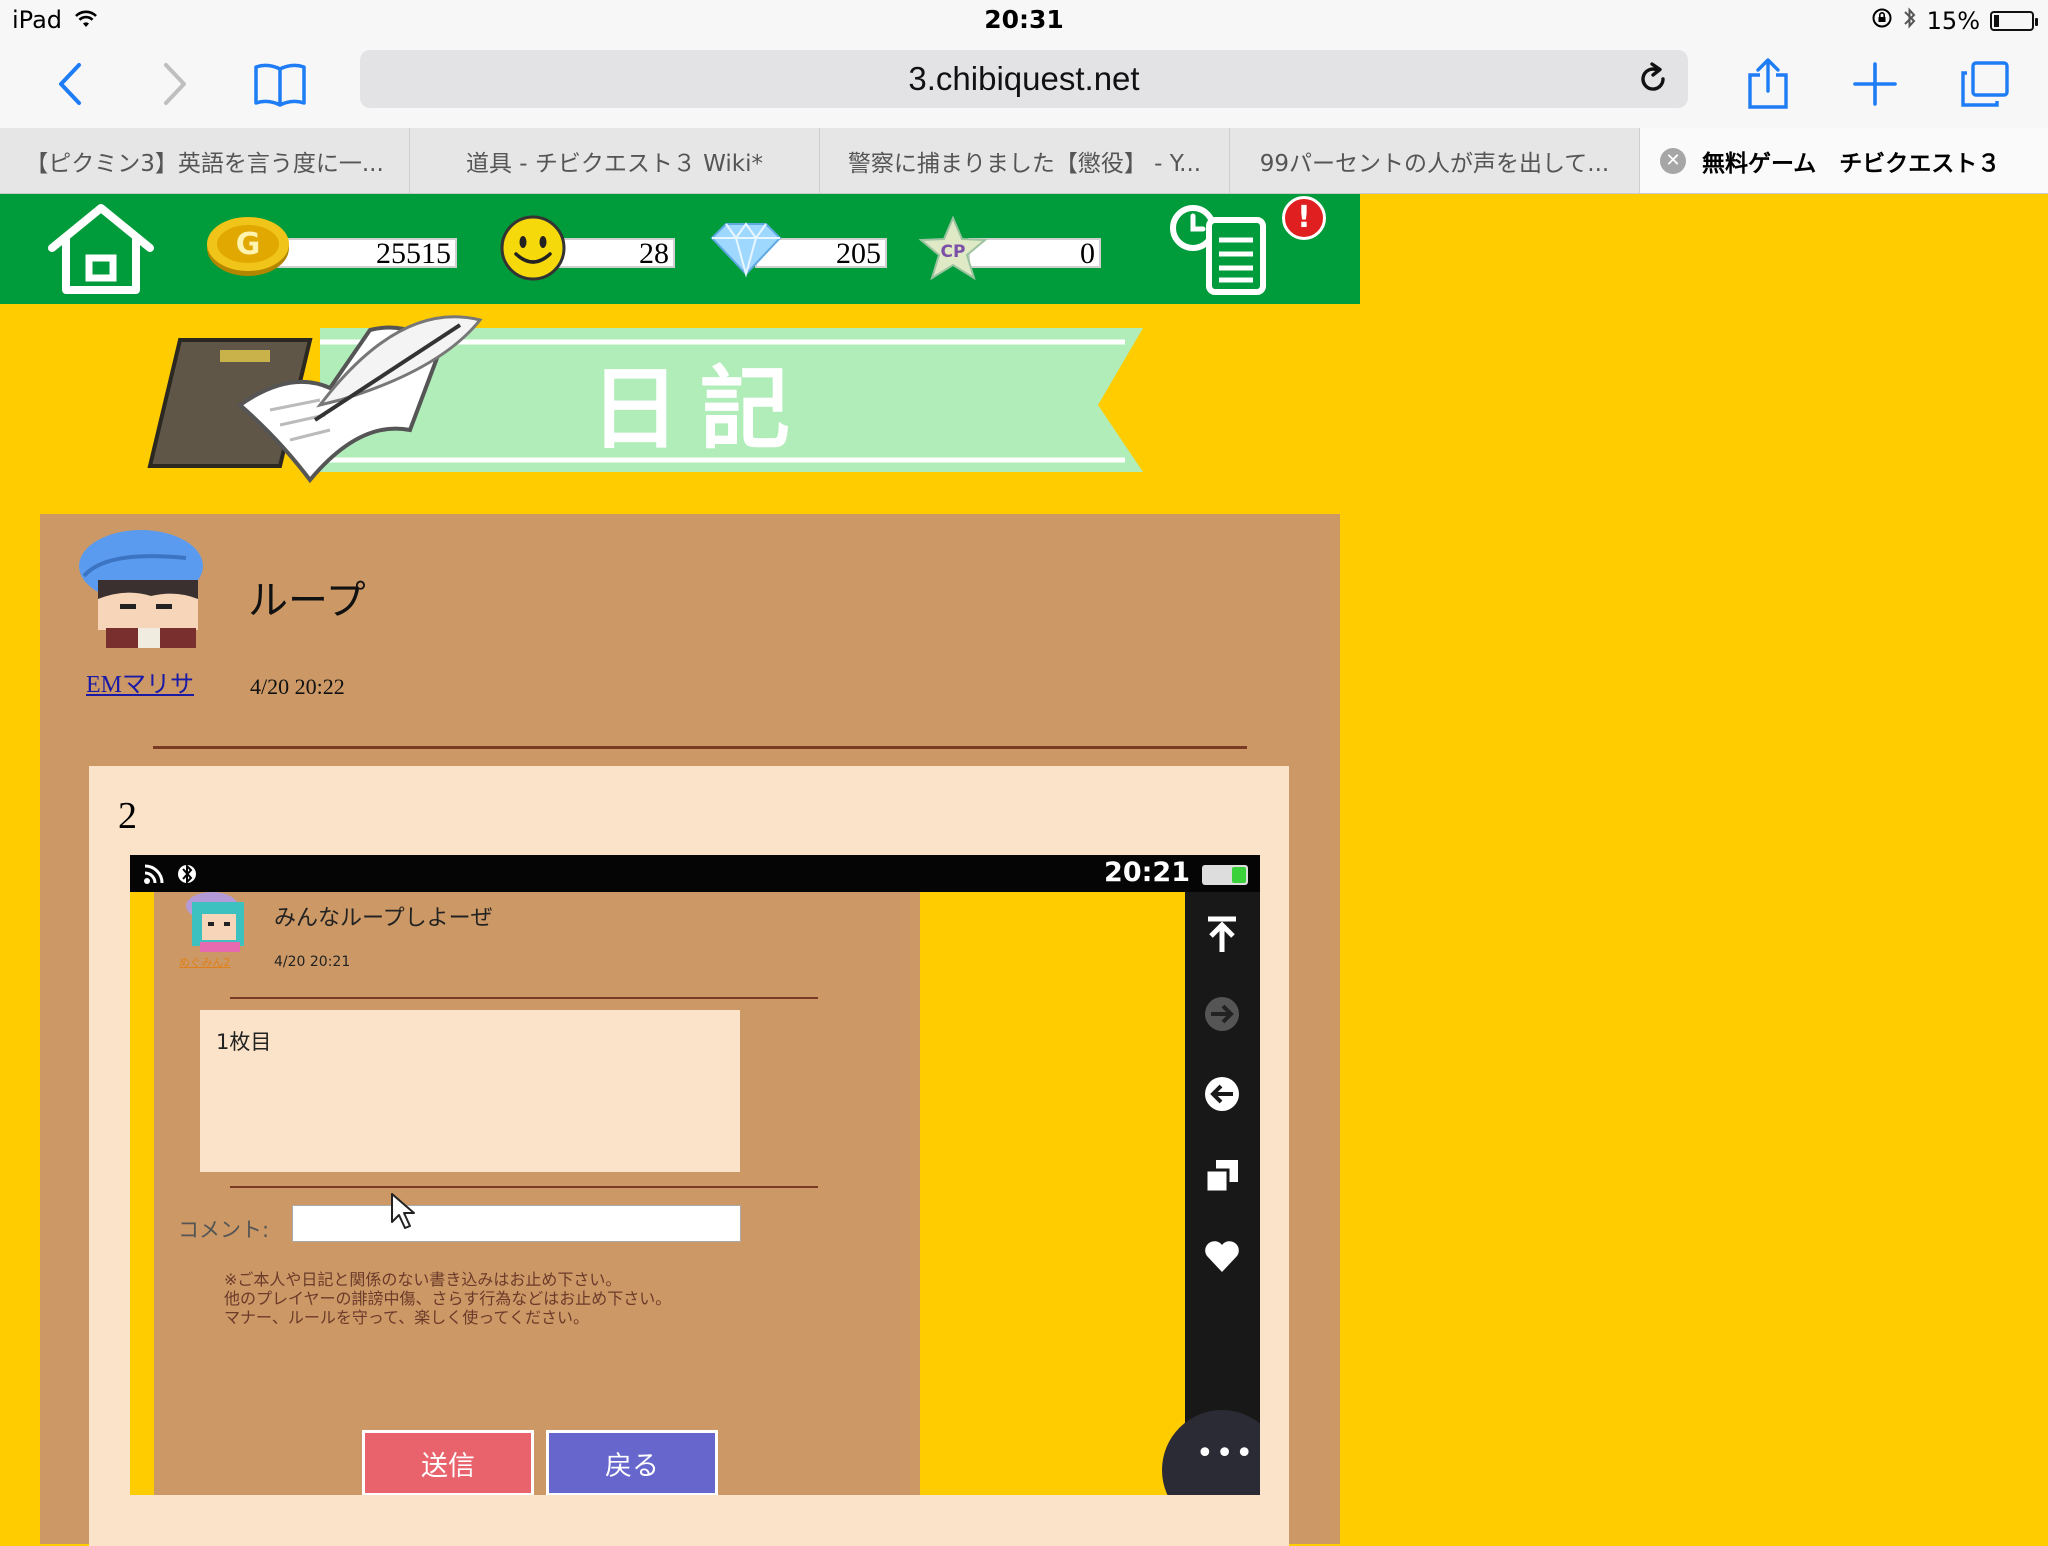 The height and width of the screenshot is (1546, 2048). Describe the element at coordinates (423, 1279) in the screenshot. I see `note-line: ※ご本人や日記と関係のない書き込みはお止め下さい。` at that location.